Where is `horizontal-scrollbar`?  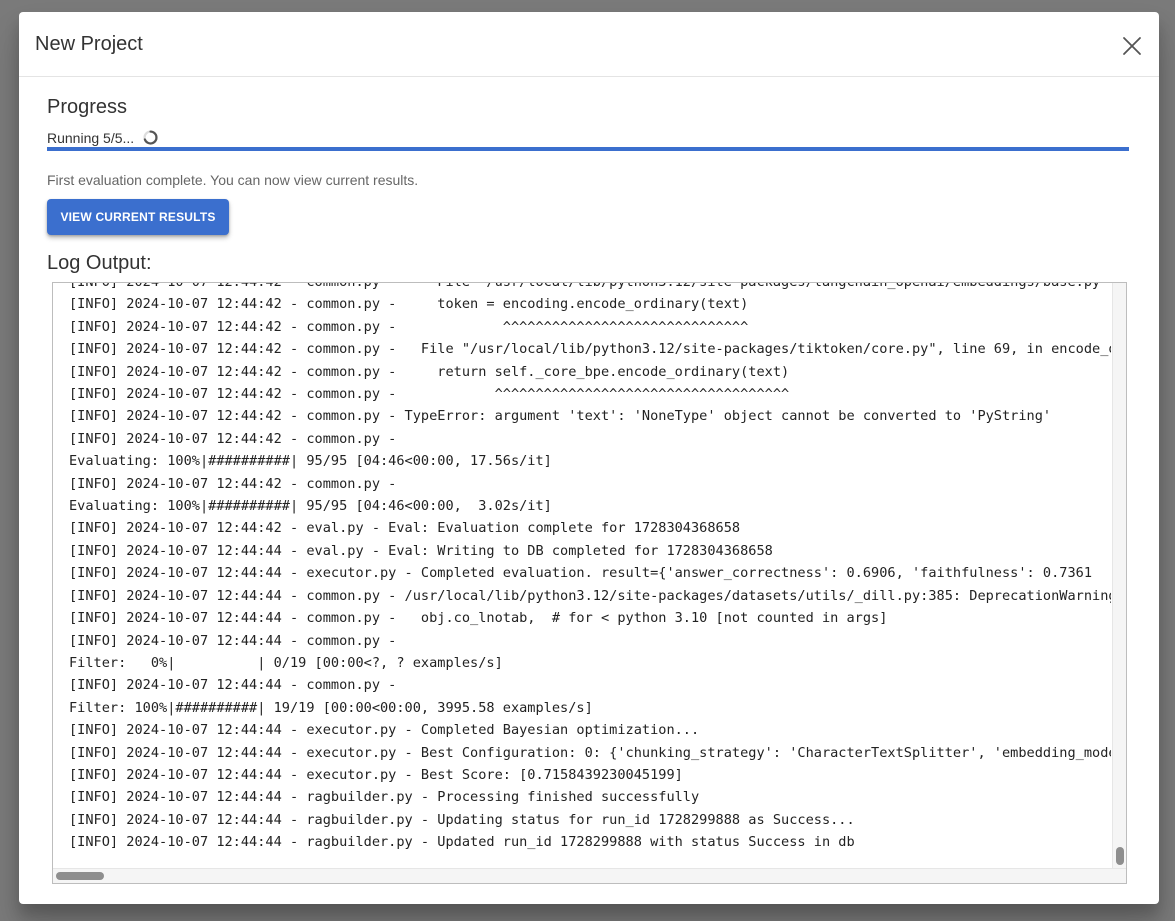 horizontal-scrollbar is located at coordinates (589, 875).